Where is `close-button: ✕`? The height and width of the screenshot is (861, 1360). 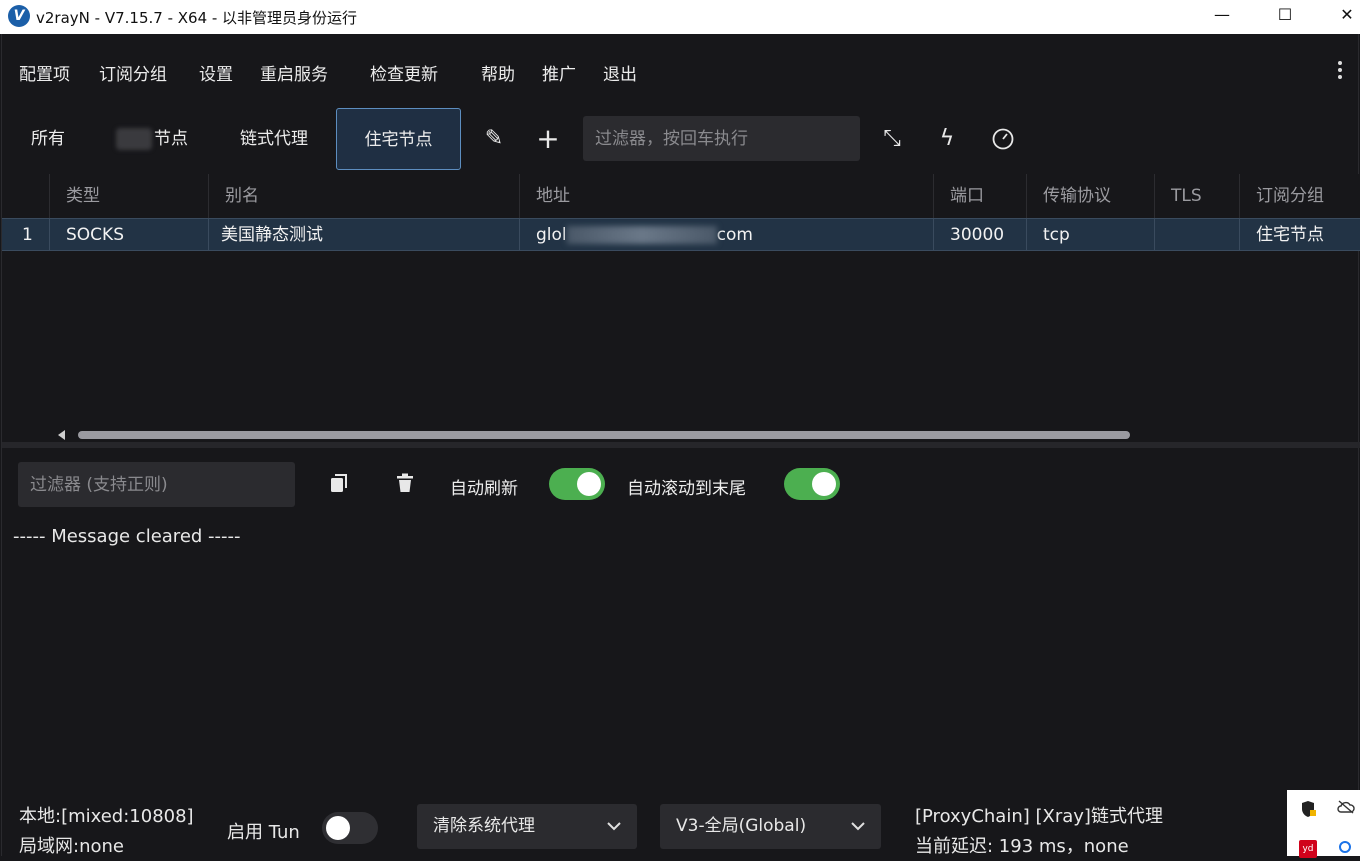 close-button: ✕ is located at coordinates (1339, 16).